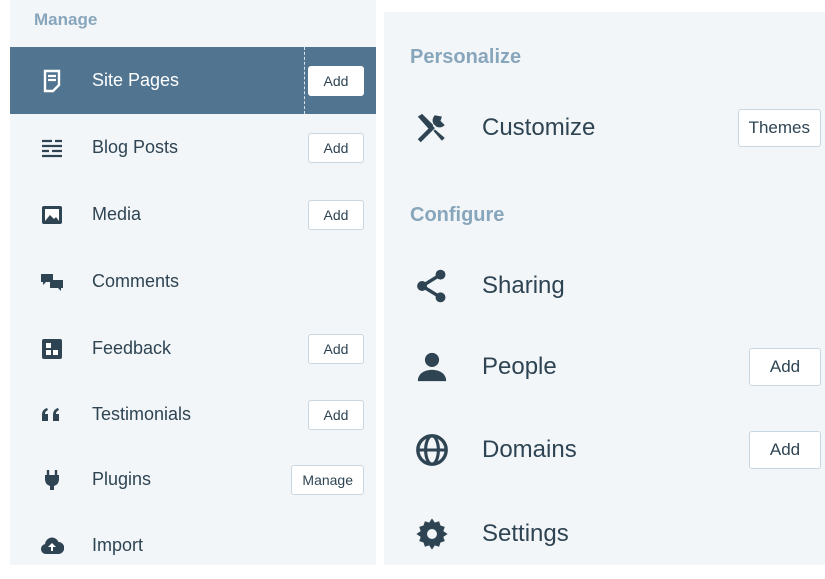 Image resolution: width=825 pixels, height=579 pixels. I want to click on sidebar-item-label: Feedback, so click(132, 348).